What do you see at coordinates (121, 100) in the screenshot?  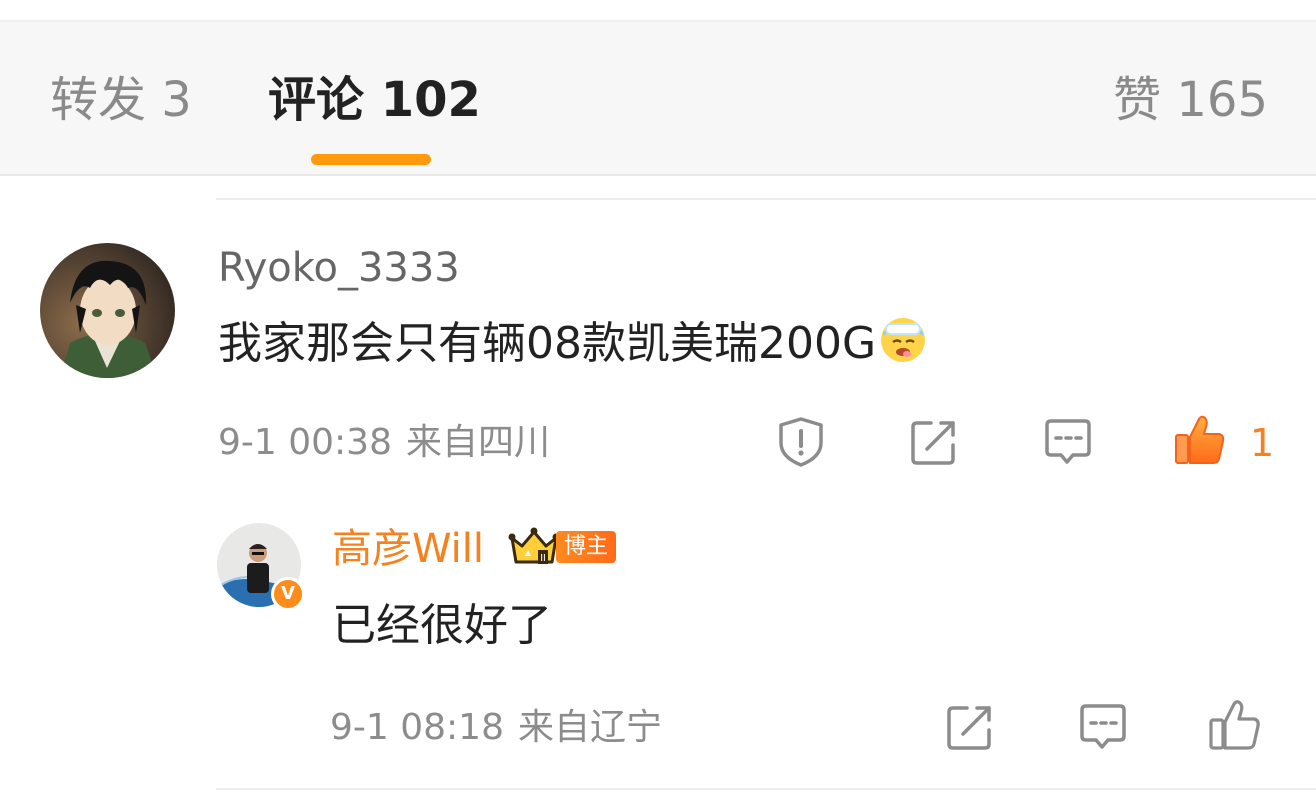 I see `tab-repost: 转发 3` at bounding box center [121, 100].